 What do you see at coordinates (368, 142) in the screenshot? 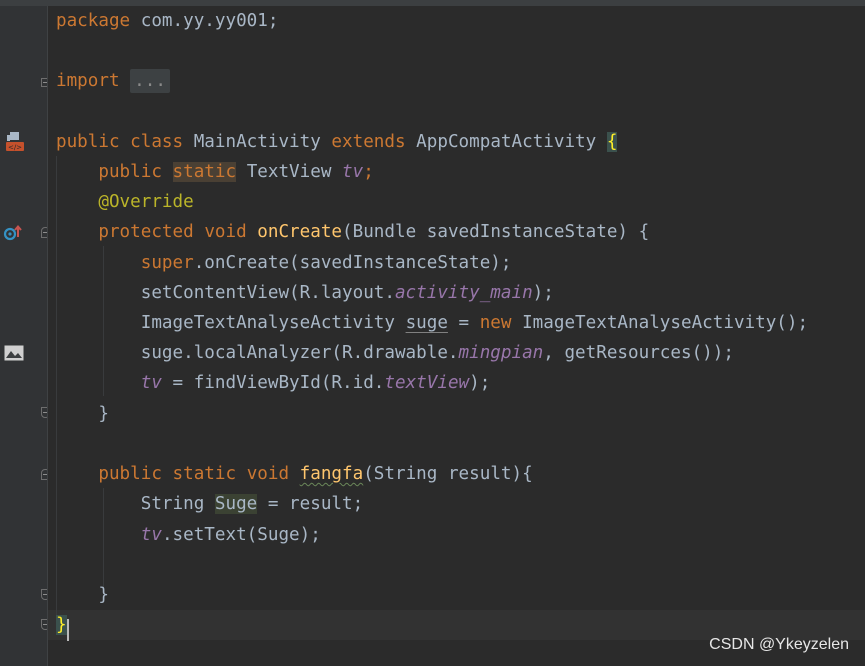
I see `keyword: extends` at bounding box center [368, 142].